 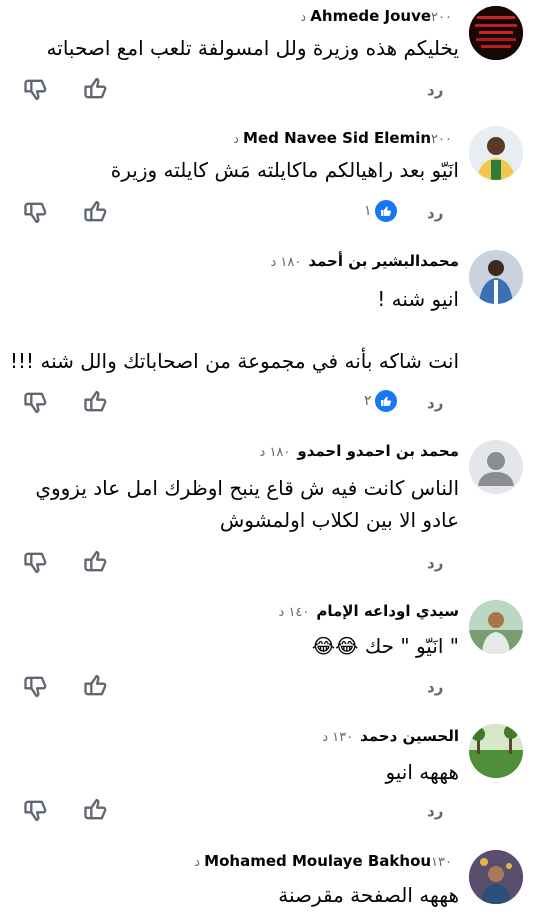 What do you see at coordinates (378, 451) in the screenshot?
I see `author-name: محمد بن احمدو احمدو` at bounding box center [378, 451].